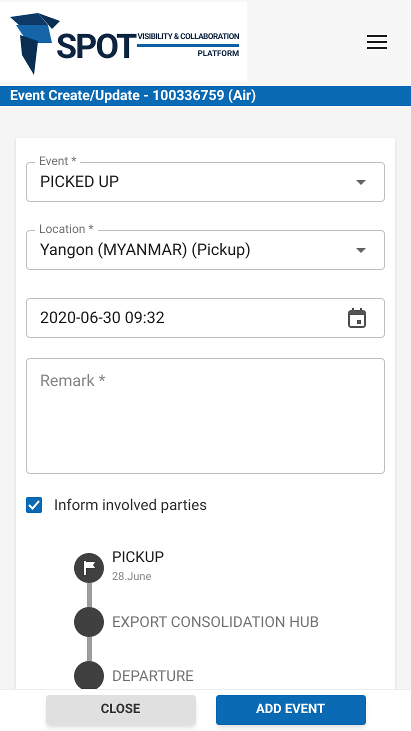  What do you see at coordinates (121, 710) in the screenshot?
I see `close-button: CLOSE` at bounding box center [121, 710].